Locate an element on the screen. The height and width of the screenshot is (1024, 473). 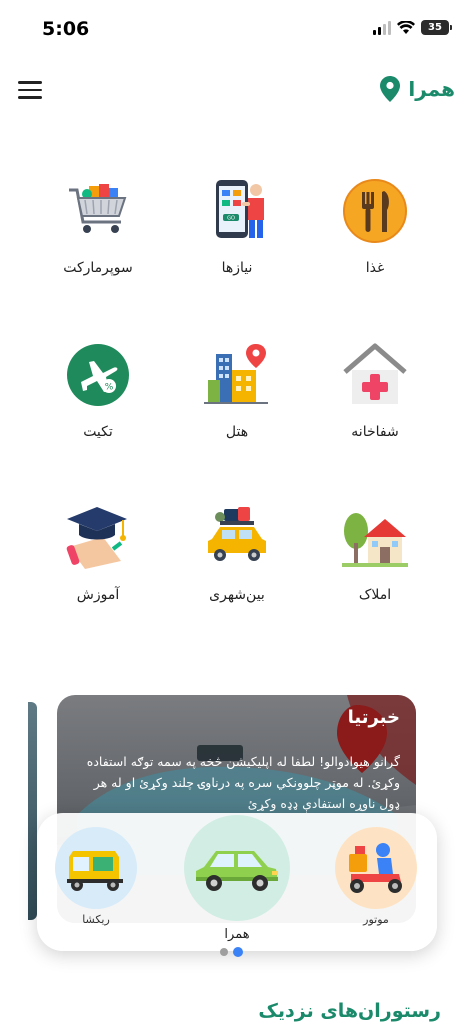
category-intercity: بین‌شهری is located at coordinates (237, 553).